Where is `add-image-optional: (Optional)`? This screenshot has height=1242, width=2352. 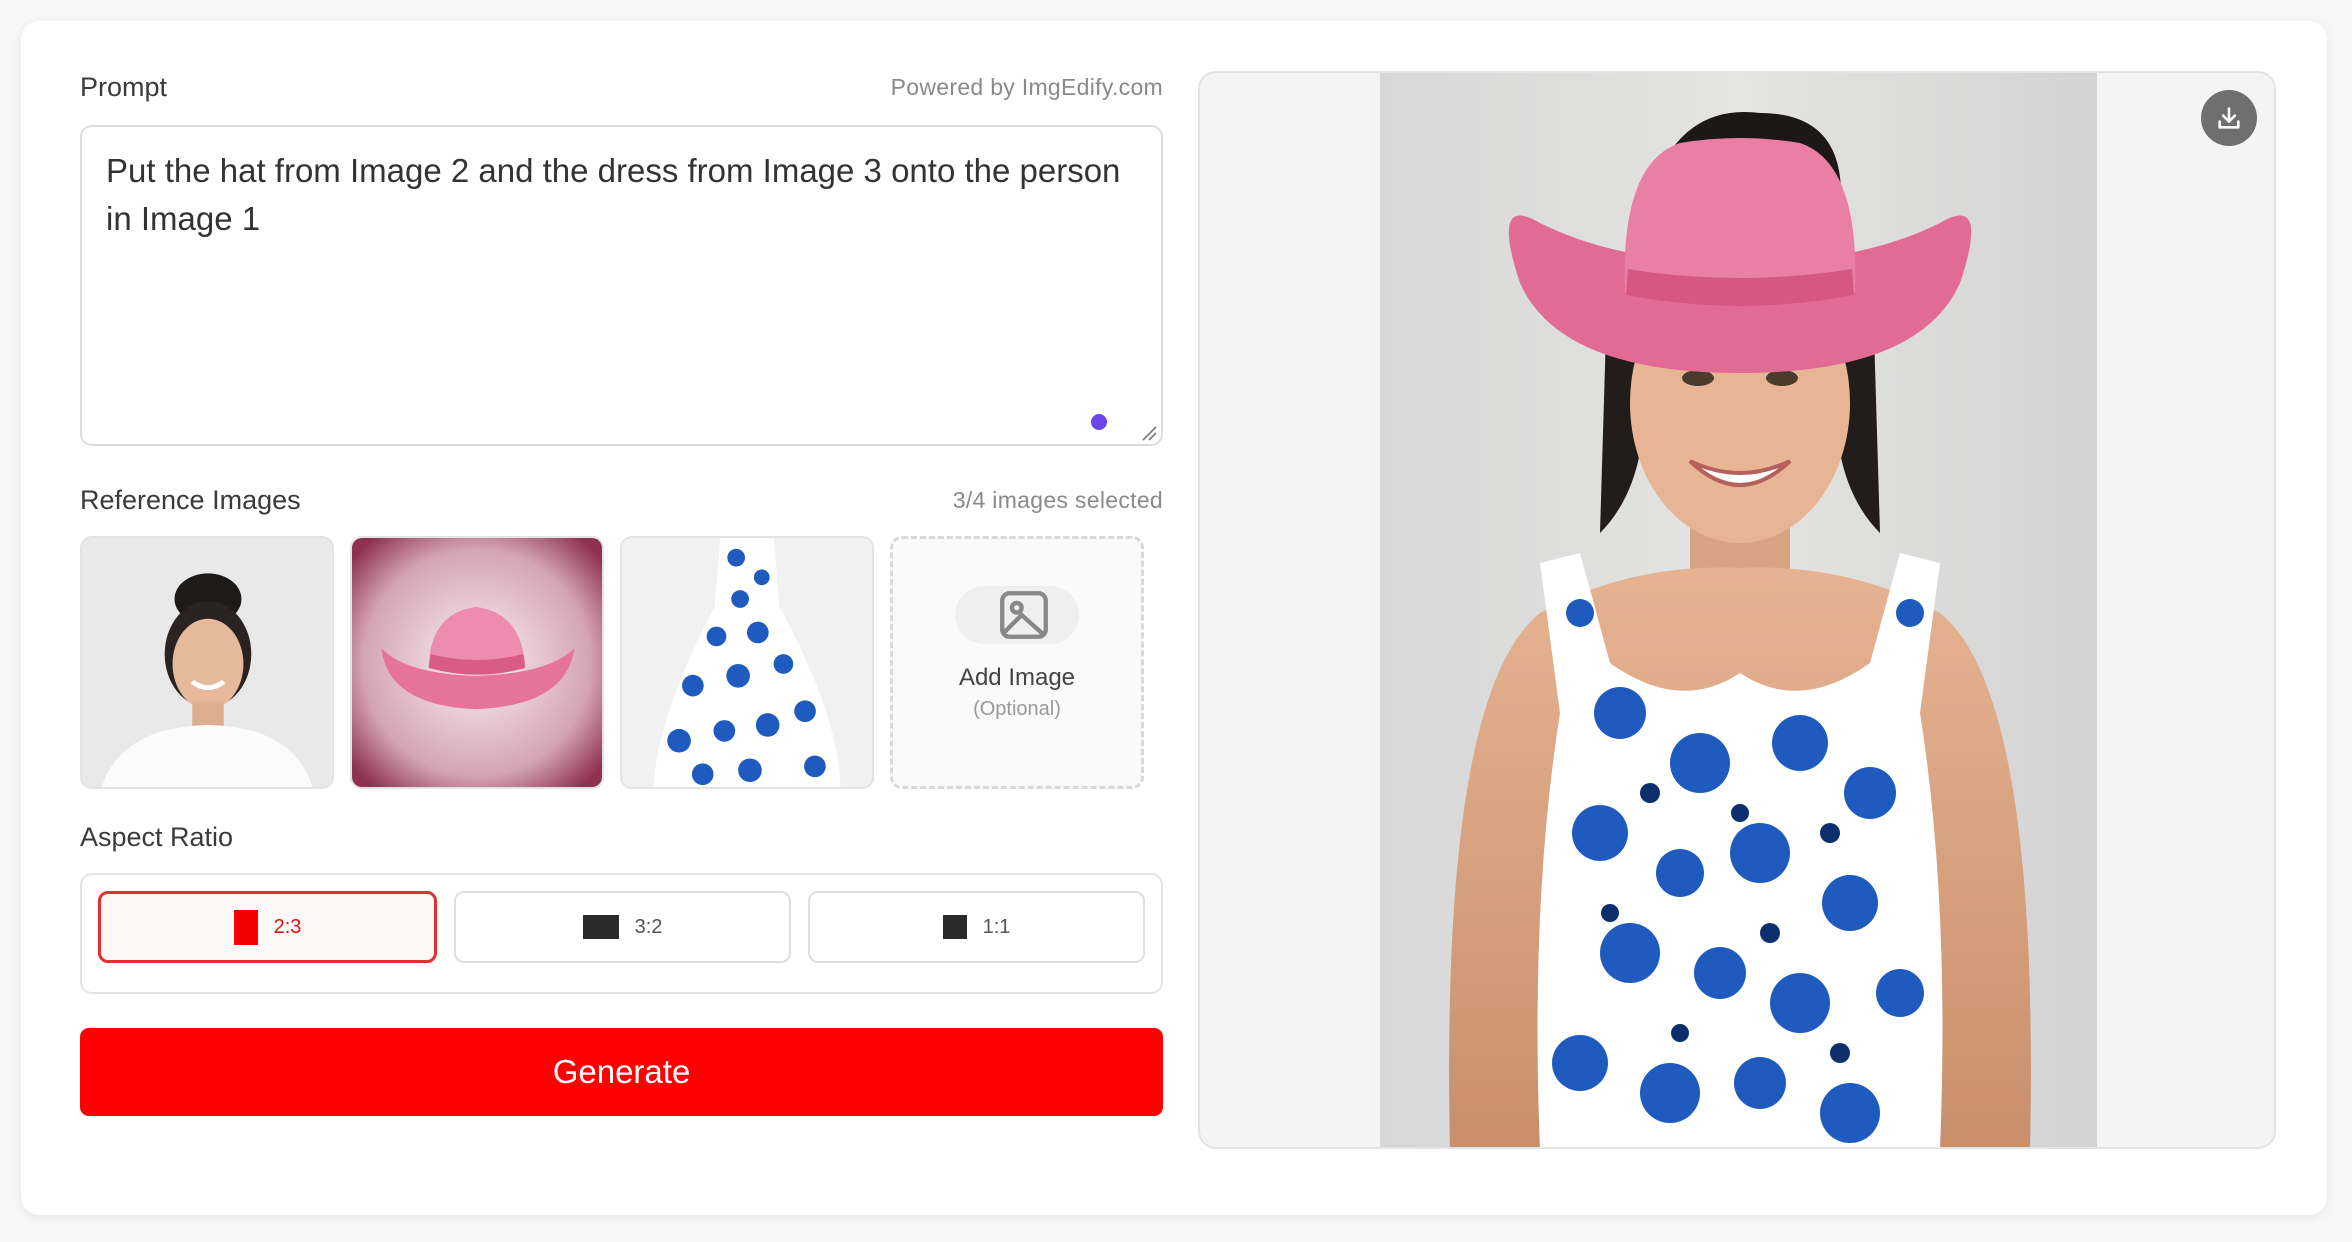 add-image-optional: (Optional) is located at coordinates (1017, 709).